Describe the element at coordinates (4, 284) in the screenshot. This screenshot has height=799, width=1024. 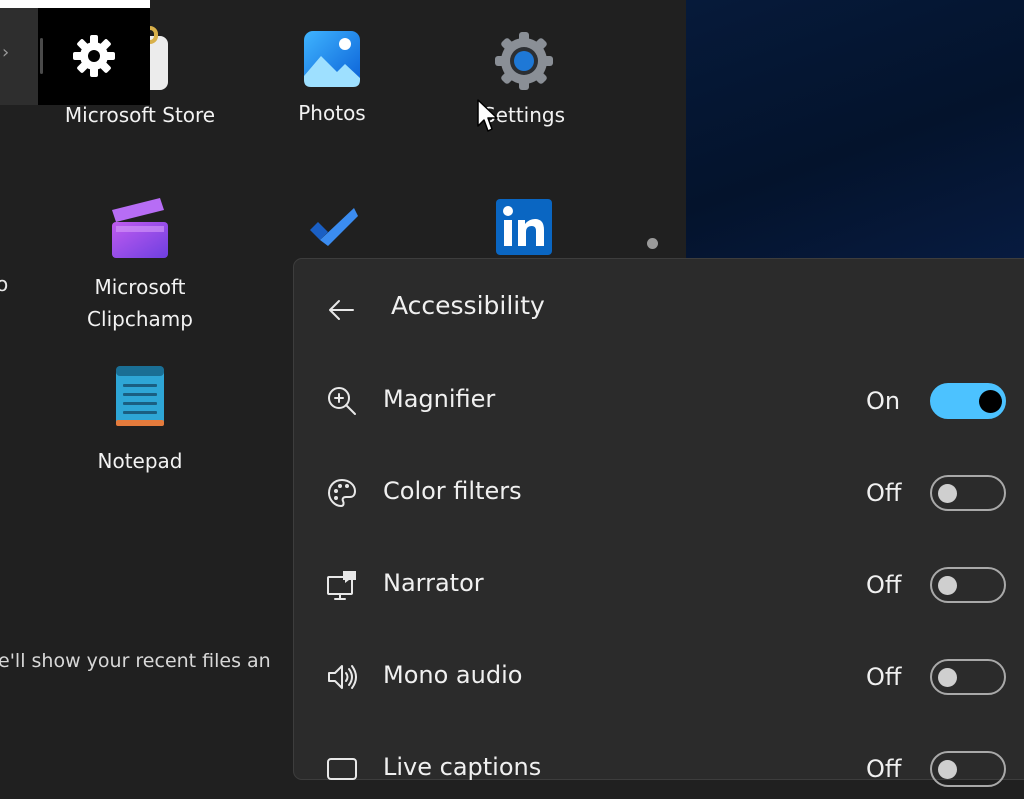
I see `partial-app-label: o` at that location.